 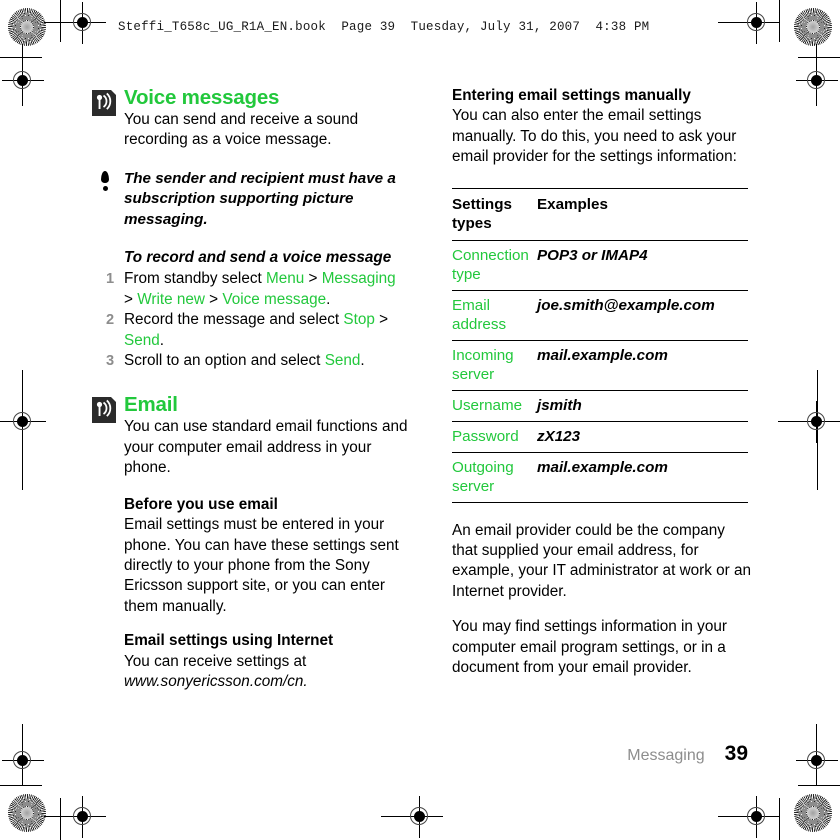 What do you see at coordinates (494, 365) in the screenshot?
I see `setting-type-cell: Incoming server` at bounding box center [494, 365].